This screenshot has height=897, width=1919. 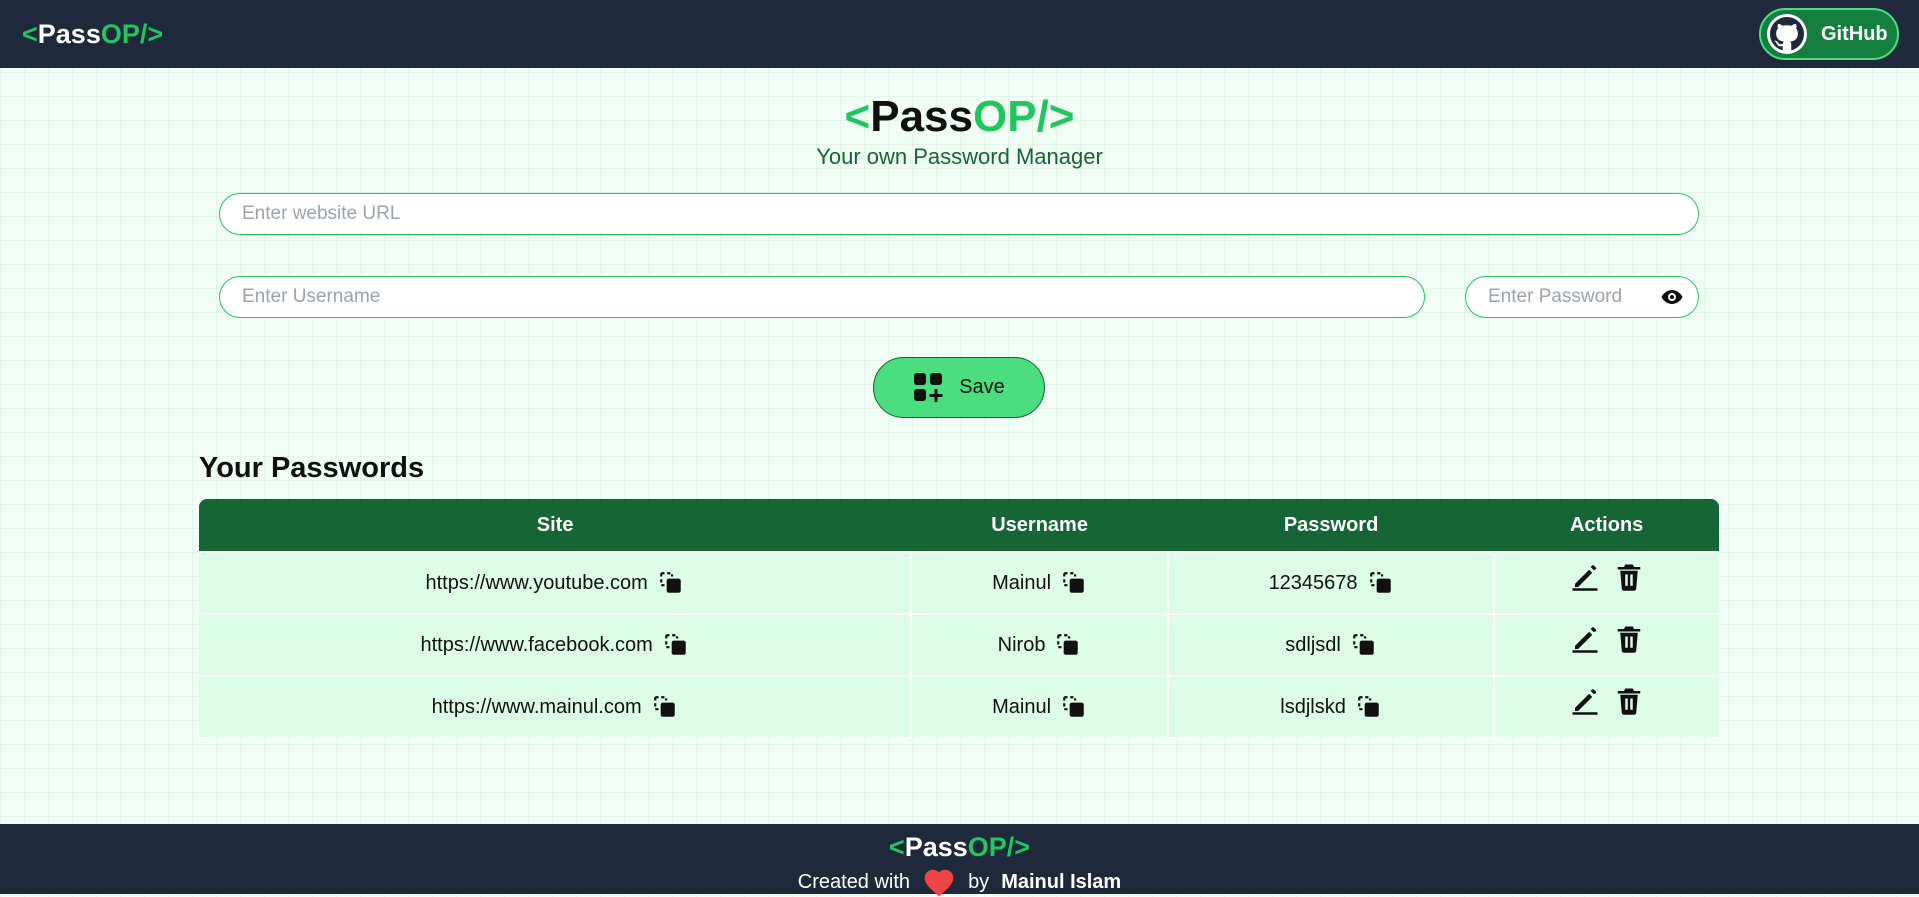 I want to click on footer-close-bracket: />, so click(x=1018, y=847).